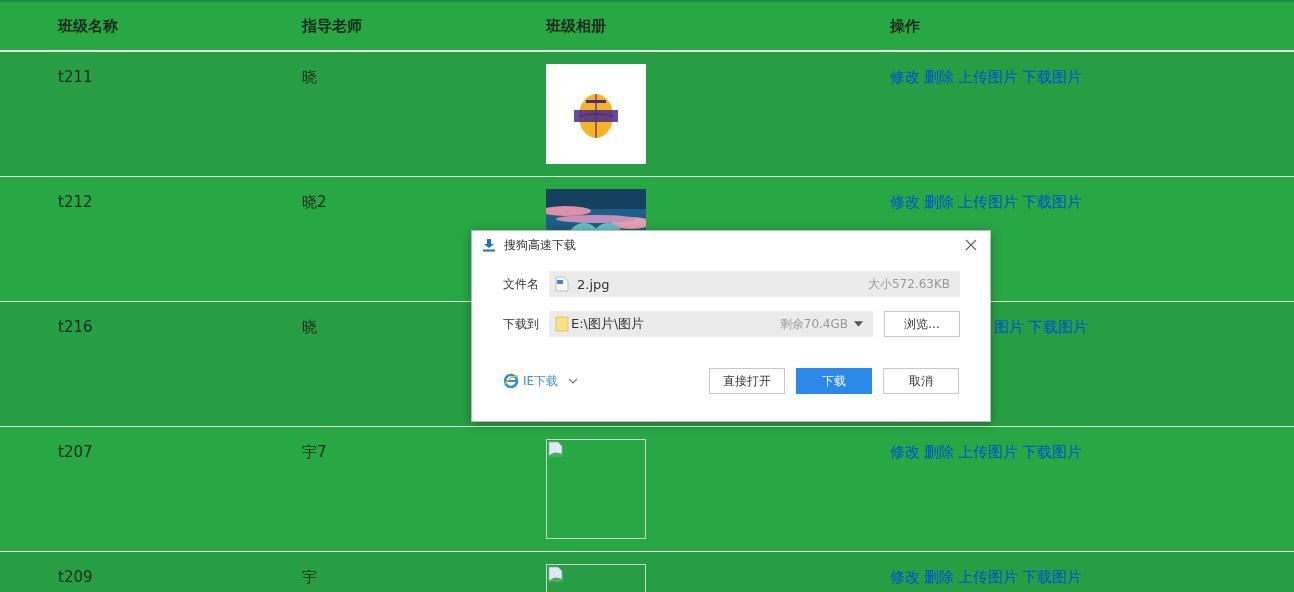 The height and width of the screenshot is (592, 1294). Describe the element at coordinates (75, 77) in the screenshot. I see `class-name-cell: t211` at that location.